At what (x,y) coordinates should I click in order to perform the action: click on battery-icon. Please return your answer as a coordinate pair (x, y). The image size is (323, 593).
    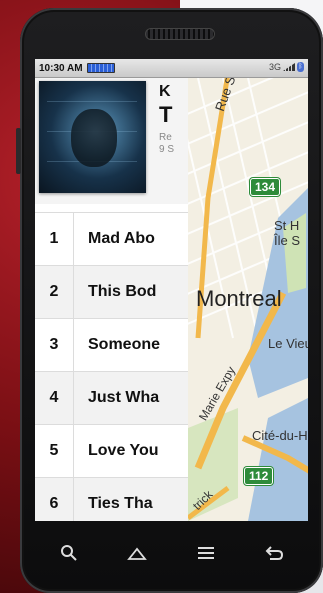
    Looking at the image, I should click on (100, 68).